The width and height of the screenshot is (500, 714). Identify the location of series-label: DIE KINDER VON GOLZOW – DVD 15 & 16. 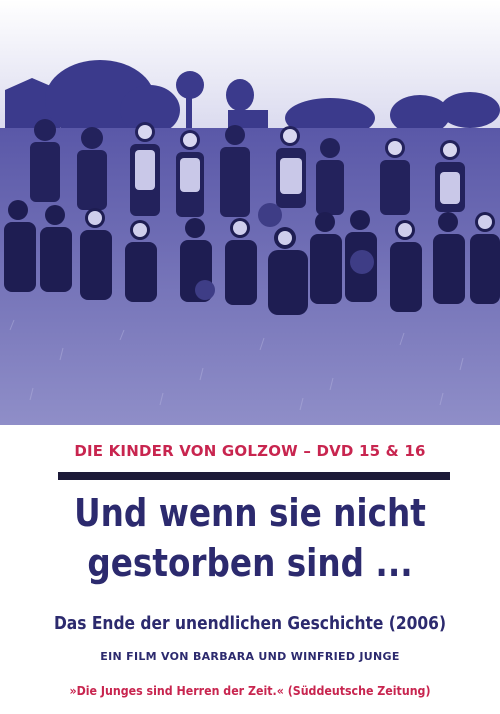
(250, 451).